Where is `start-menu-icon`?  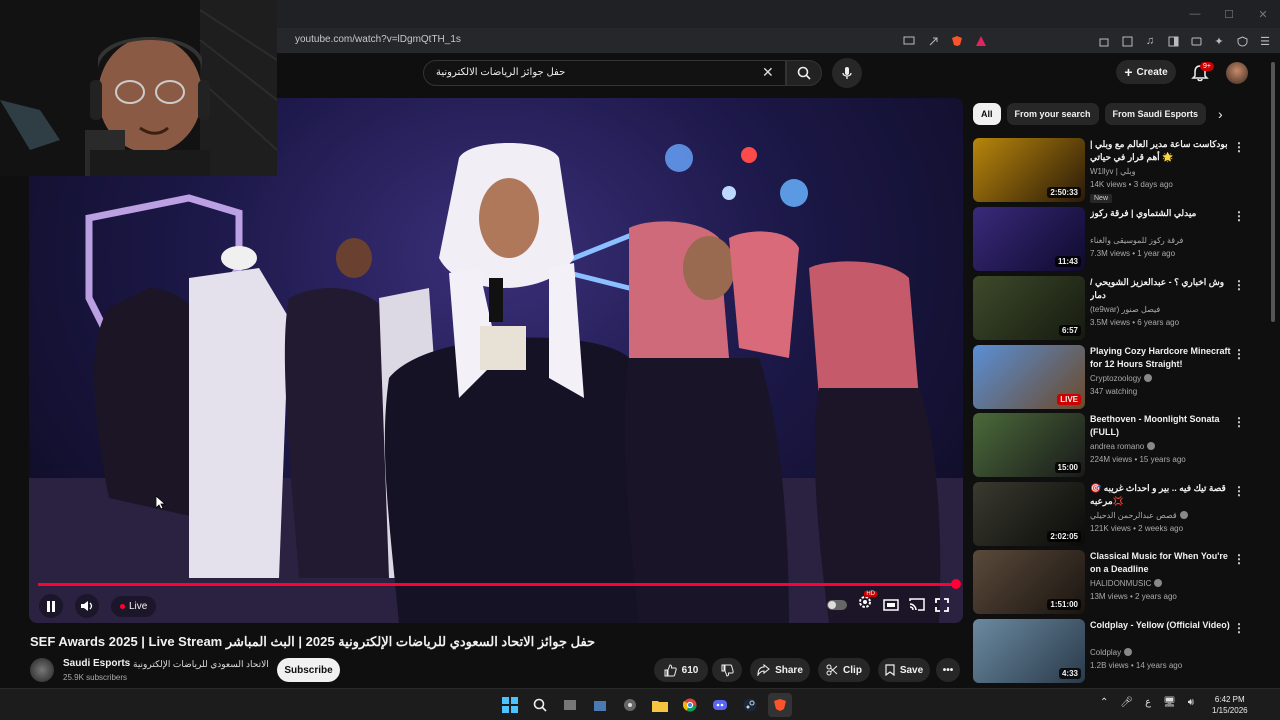
start-menu-icon is located at coordinates (510, 705).